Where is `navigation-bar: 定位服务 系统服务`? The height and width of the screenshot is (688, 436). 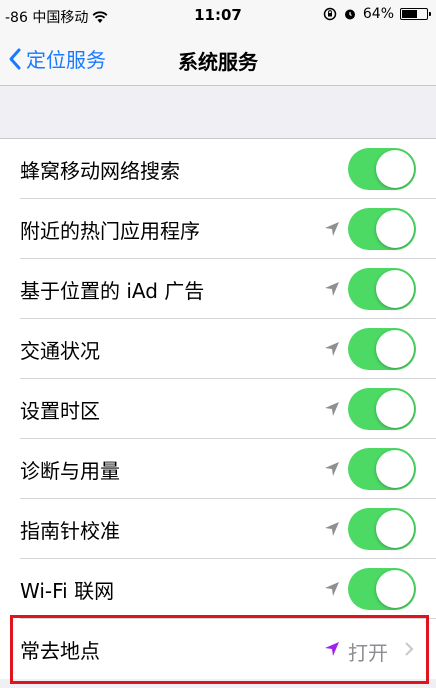 navigation-bar: 定位服务 系统服务 is located at coordinates (218, 59).